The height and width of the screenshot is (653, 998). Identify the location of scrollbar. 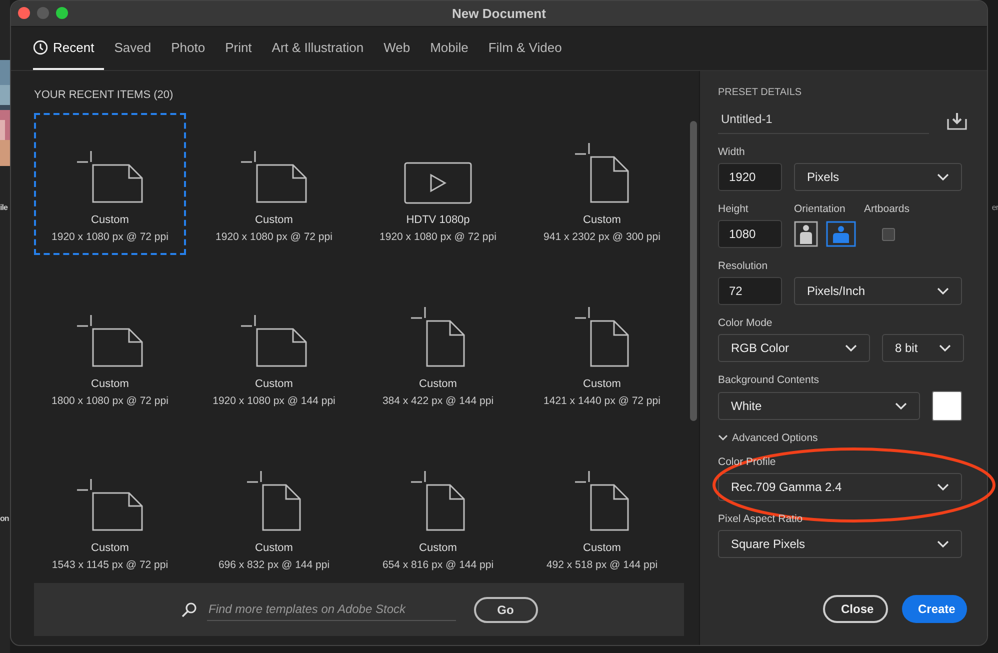
(693, 271).